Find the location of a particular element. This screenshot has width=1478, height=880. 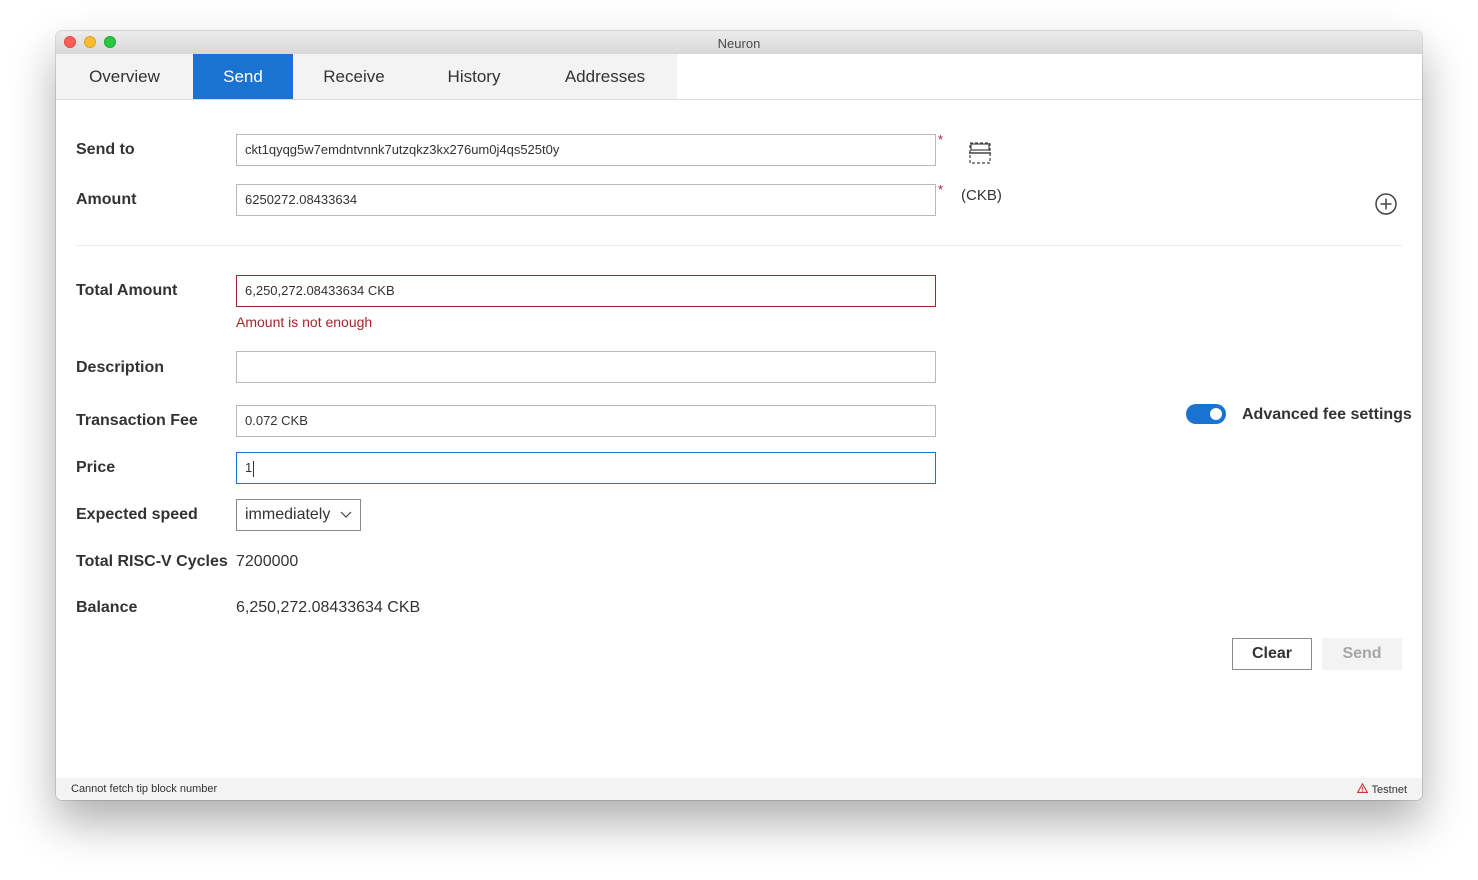

description-label: Description is located at coordinates (120, 367).